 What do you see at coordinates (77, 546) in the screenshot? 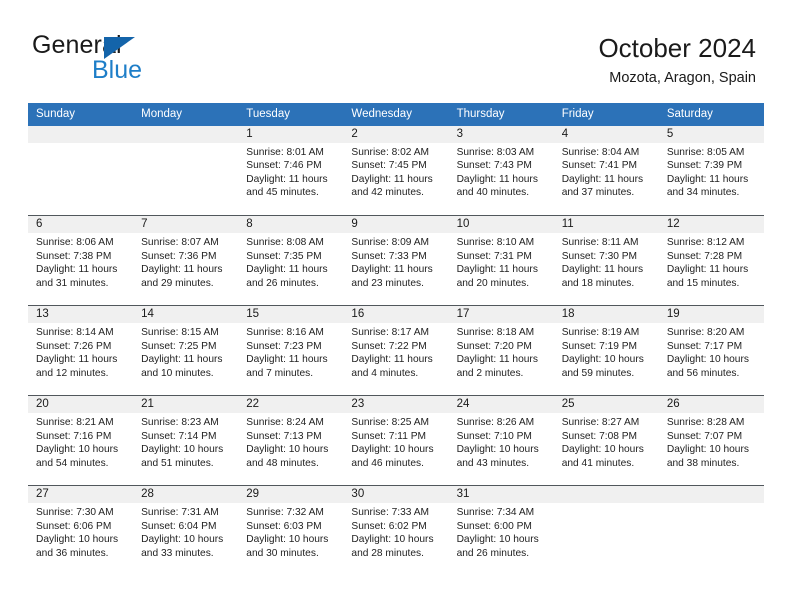
I see `daylight-duration: Daylight: 10 hours and 36 minutes.` at bounding box center [77, 546].